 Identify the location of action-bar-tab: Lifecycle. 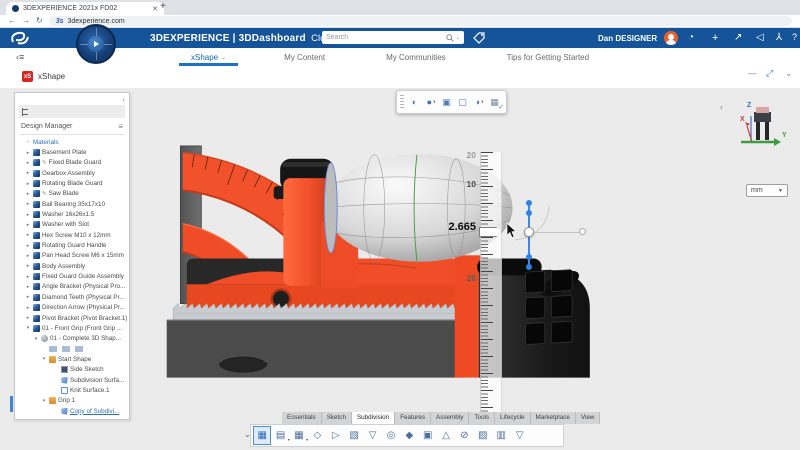
(513, 418).